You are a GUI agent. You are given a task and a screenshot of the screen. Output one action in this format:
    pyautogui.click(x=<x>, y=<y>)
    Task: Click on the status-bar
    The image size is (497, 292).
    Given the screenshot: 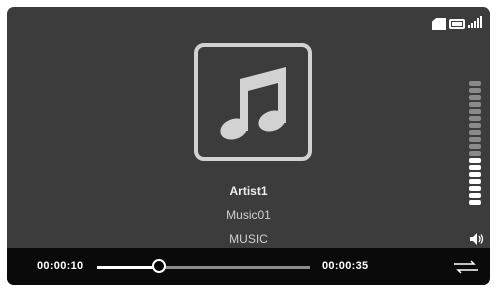 What is the action you would take?
    pyautogui.click(x=457, y=24)
    